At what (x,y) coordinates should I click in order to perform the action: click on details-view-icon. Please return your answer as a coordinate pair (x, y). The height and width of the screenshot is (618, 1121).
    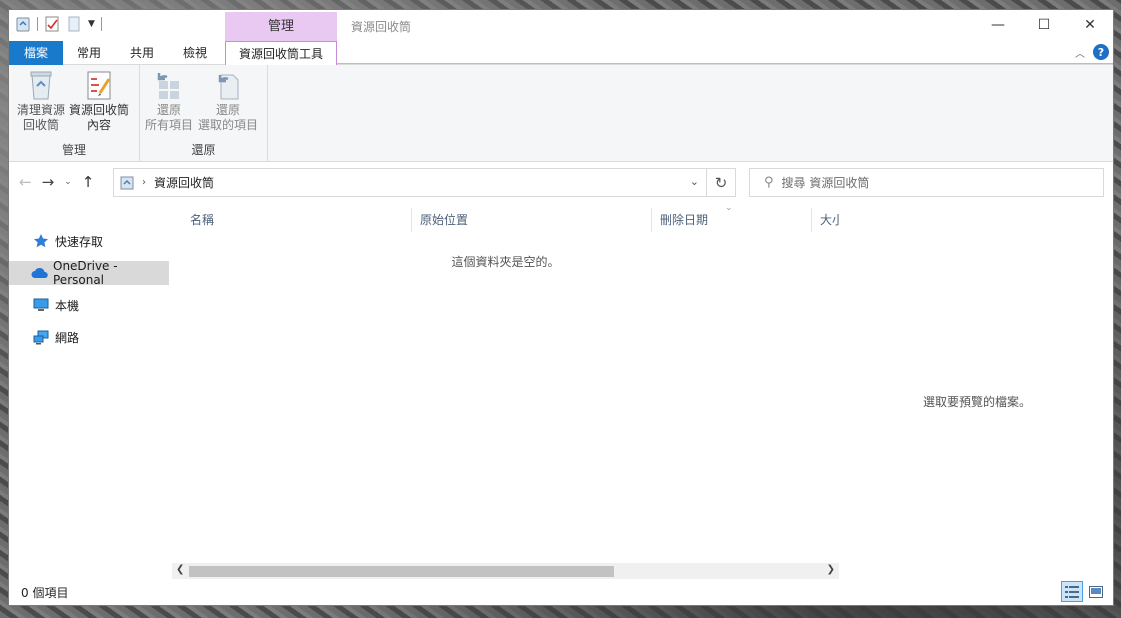
    Looking at the image, I should click on (1072, 591).